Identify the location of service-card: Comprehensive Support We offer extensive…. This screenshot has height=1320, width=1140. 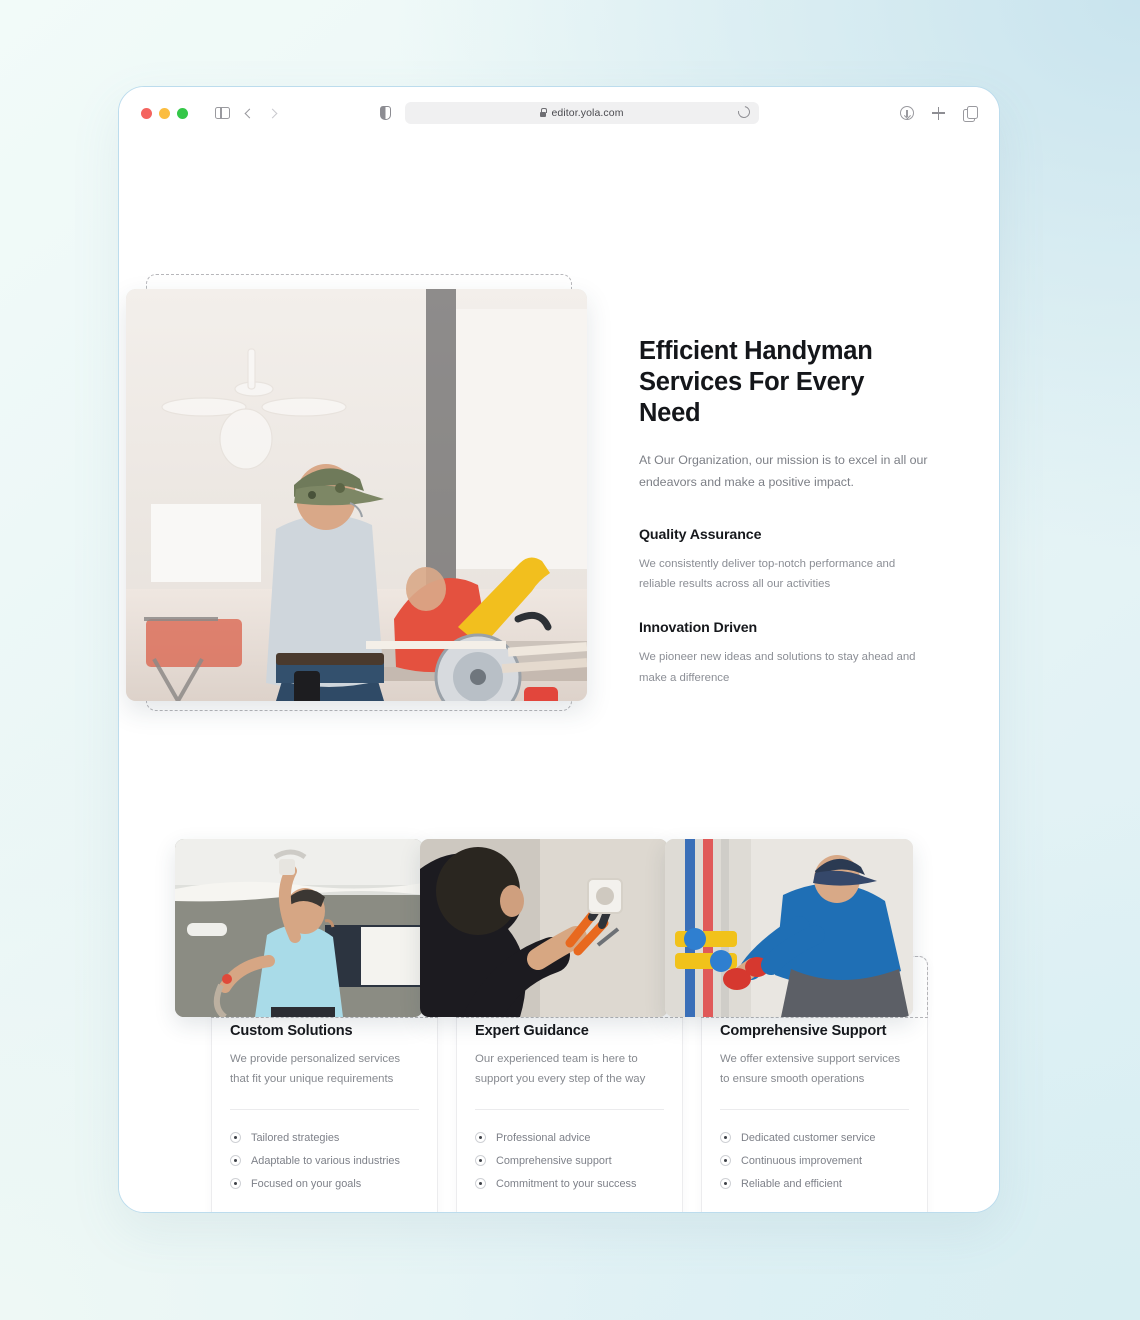
(796, 1025).